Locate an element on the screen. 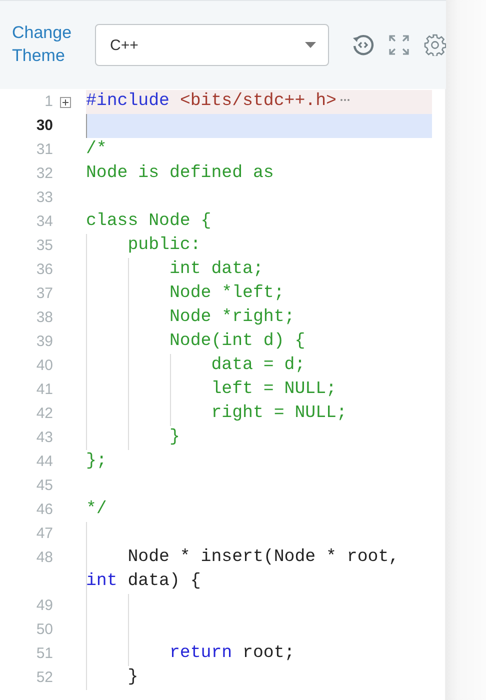 The height and width of the screenshot is (700, 486). line-number: 43 is located at coordinates (44, 438).